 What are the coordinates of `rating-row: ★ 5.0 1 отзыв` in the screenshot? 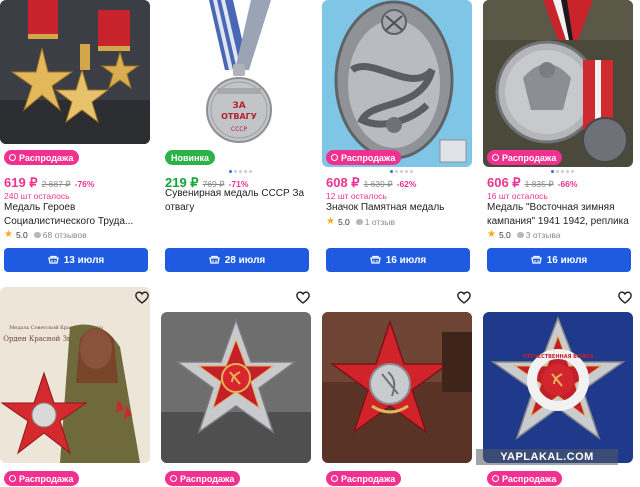 It's located at (360, 221).